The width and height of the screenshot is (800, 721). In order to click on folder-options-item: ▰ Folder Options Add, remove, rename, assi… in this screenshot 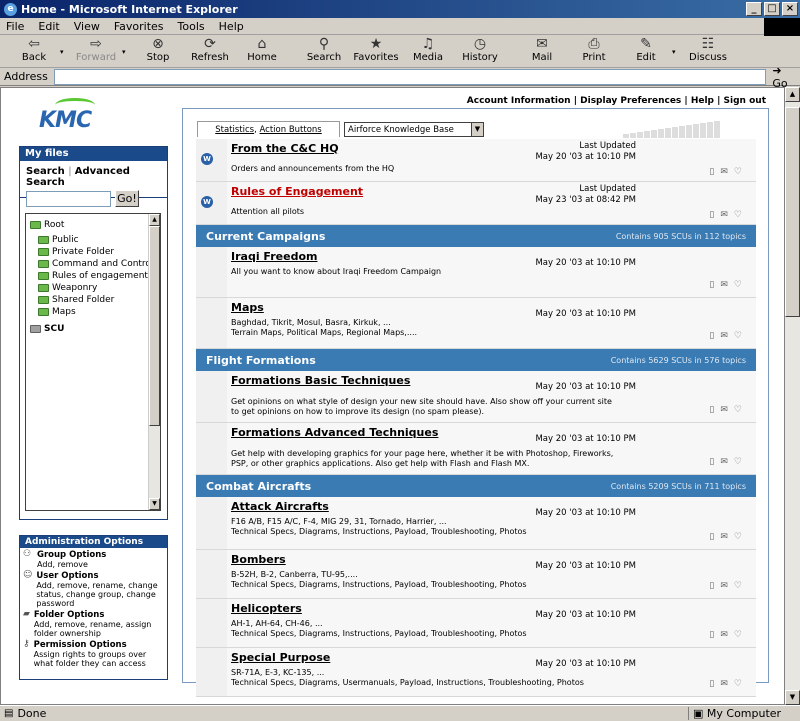, I will do `click(93, 623)`.